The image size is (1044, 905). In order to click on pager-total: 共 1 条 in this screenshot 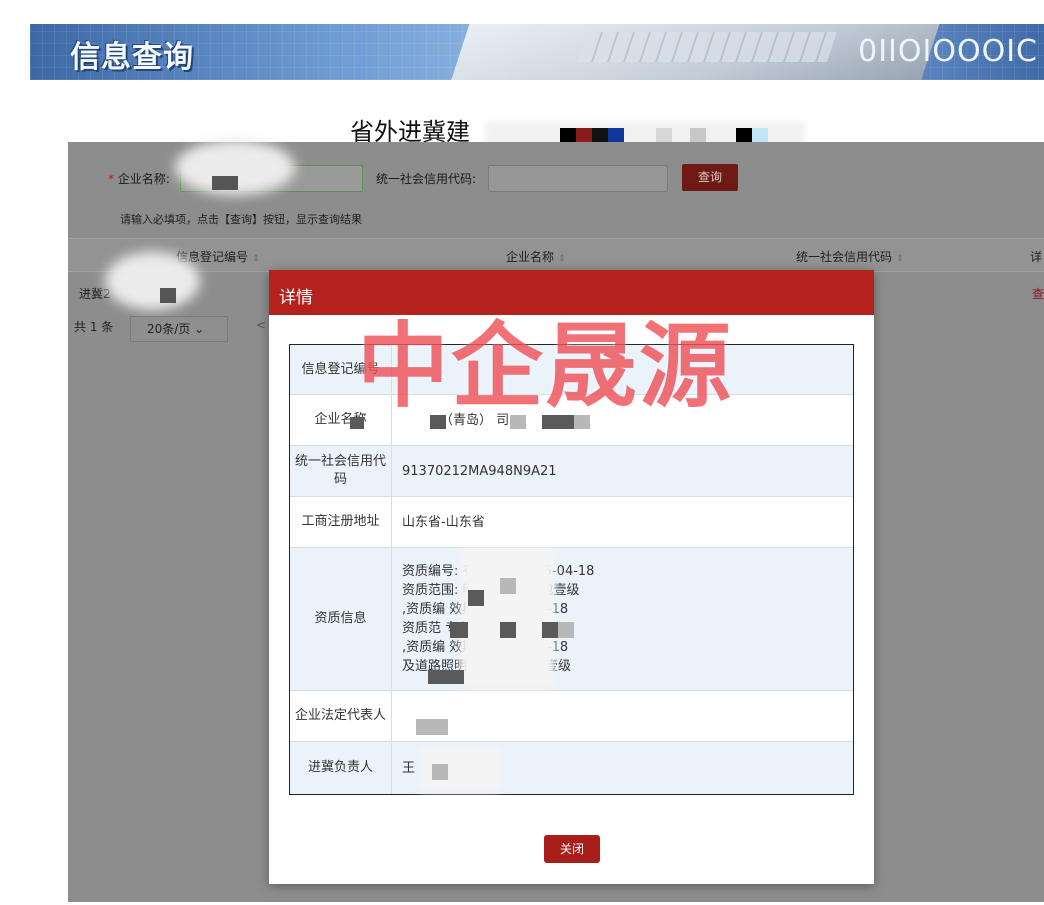, I will do `click(94, 327)`.